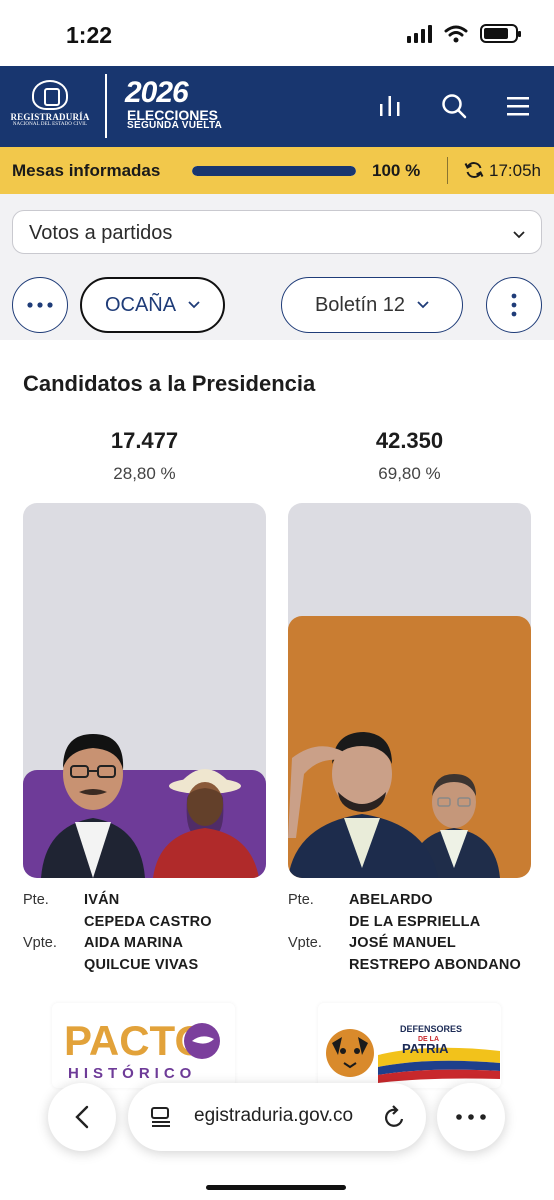 Image resolution: width=554 pixels, height=1200 pixels. Describe the element at coordinates (395, 1117) in the screenshot. I see `reload-icon` at that location.